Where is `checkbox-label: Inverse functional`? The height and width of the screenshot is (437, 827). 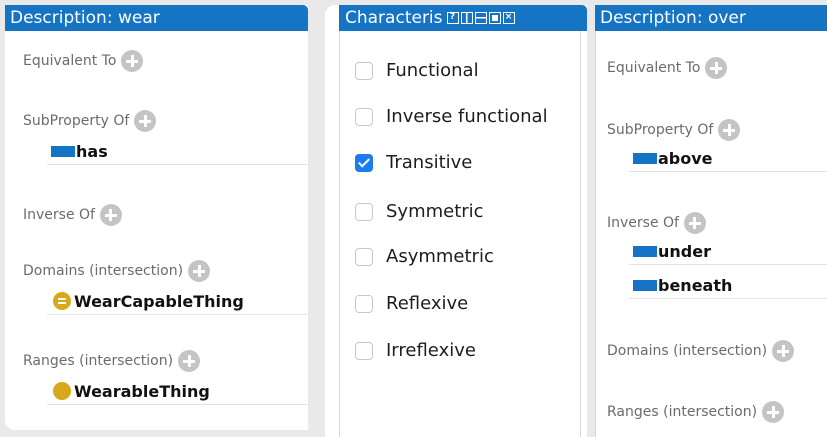 checkbox-label: Inverse functional is located at coordinates (467, 116).